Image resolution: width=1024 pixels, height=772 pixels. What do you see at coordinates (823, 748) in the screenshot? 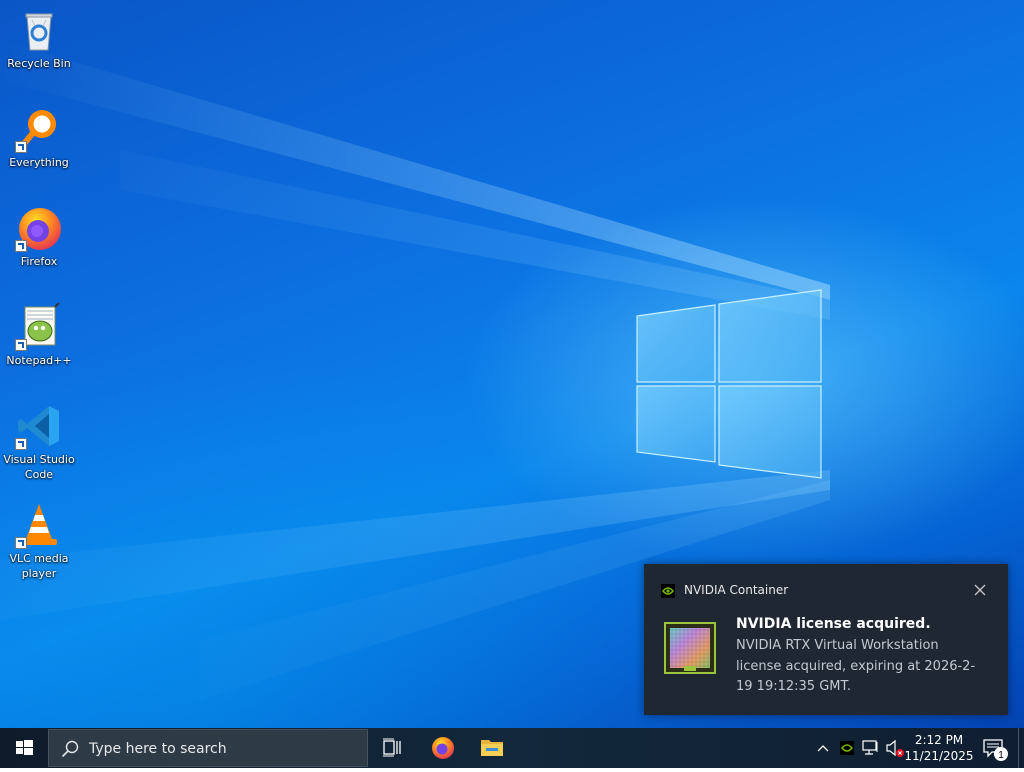
I see `show-hidden-icons-chevron` at bounding box center [823, 748].